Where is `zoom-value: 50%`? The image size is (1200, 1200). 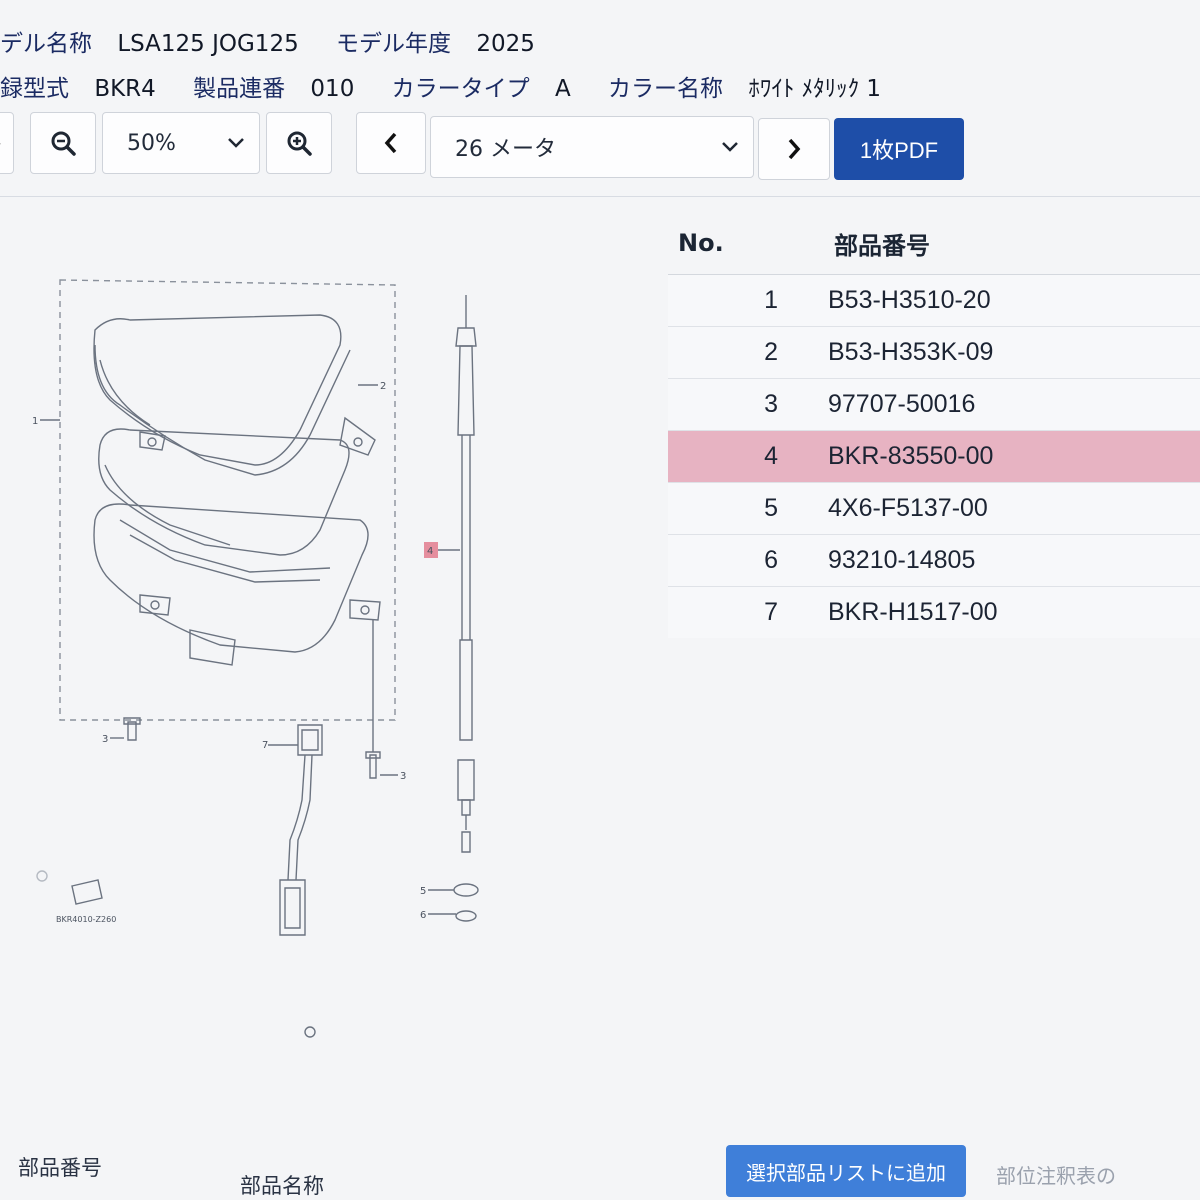 zoom-value: 50% is located at coordinates (151, 143).